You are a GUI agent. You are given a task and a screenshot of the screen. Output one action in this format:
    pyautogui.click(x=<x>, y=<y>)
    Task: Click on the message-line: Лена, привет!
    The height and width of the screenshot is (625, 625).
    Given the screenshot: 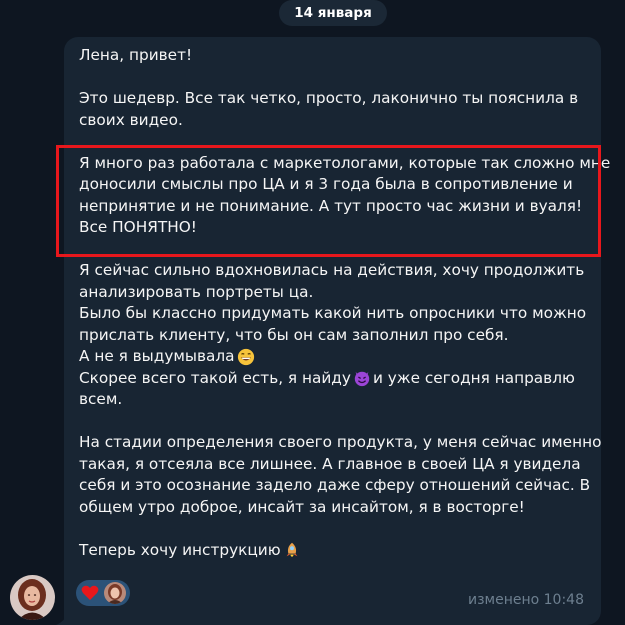 What is the action you would take?
    pyautogui.click(x=136, y=55)
    